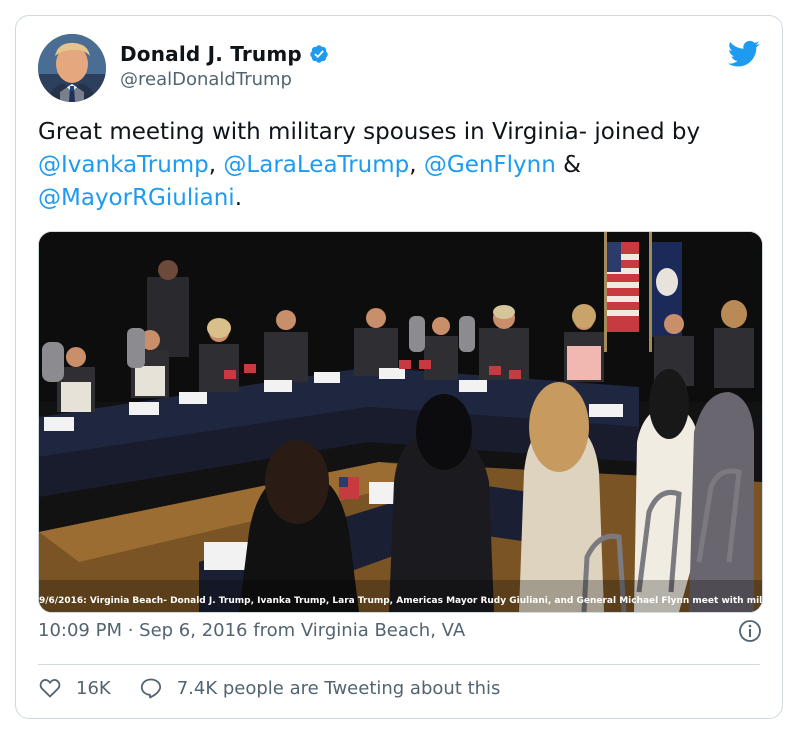  I want to click on reply-button: 7.4K people are Tweeting about this, so click(320, 688).